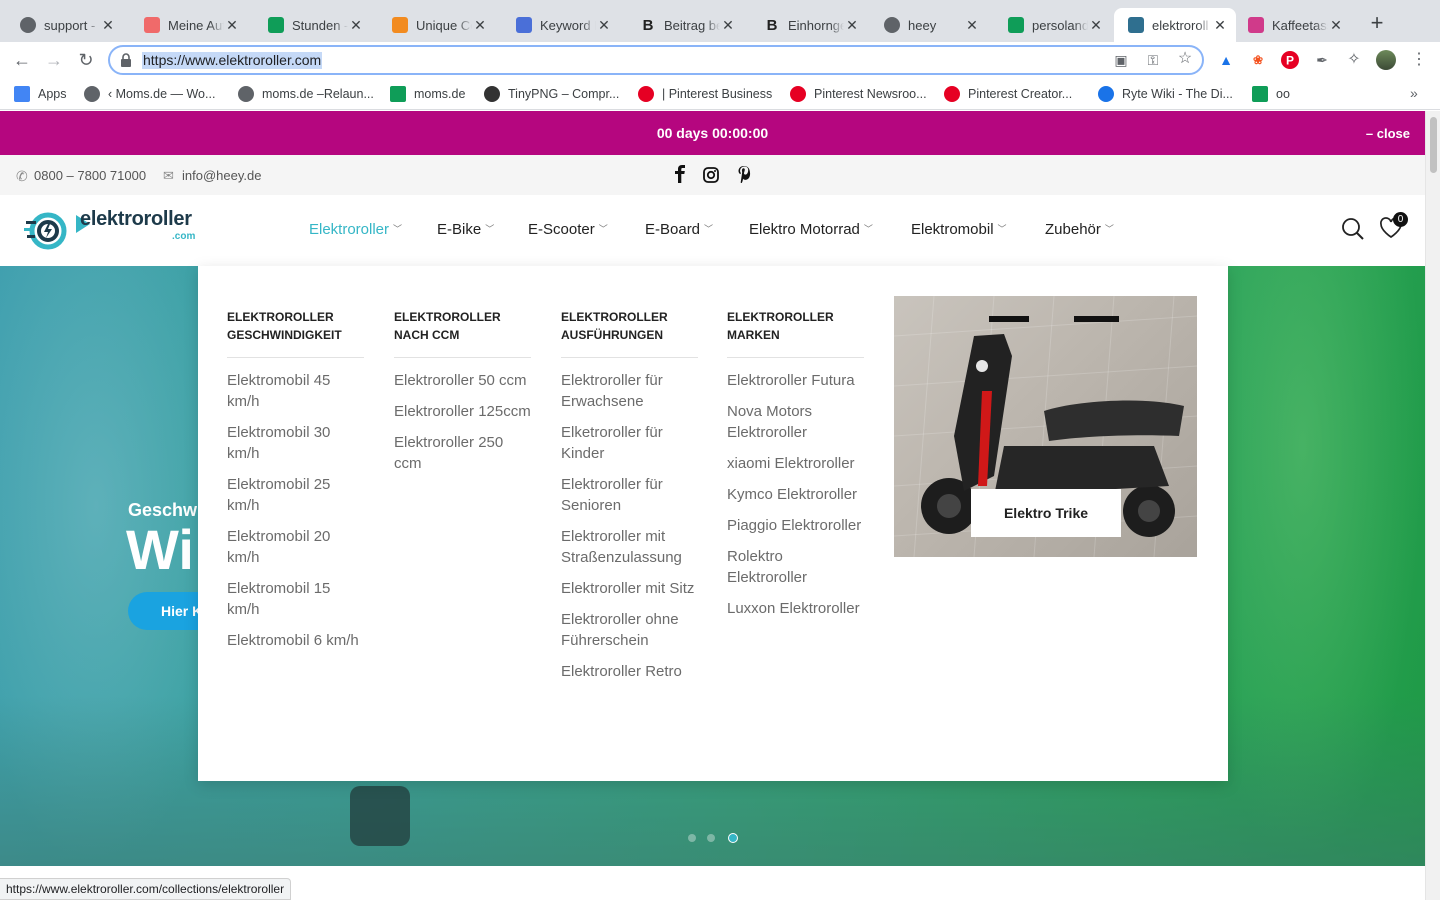 The width and height of the screenshot is (1440, 900). I want to click on nav-item: Zubehör ﹀, so click(1079, 229).